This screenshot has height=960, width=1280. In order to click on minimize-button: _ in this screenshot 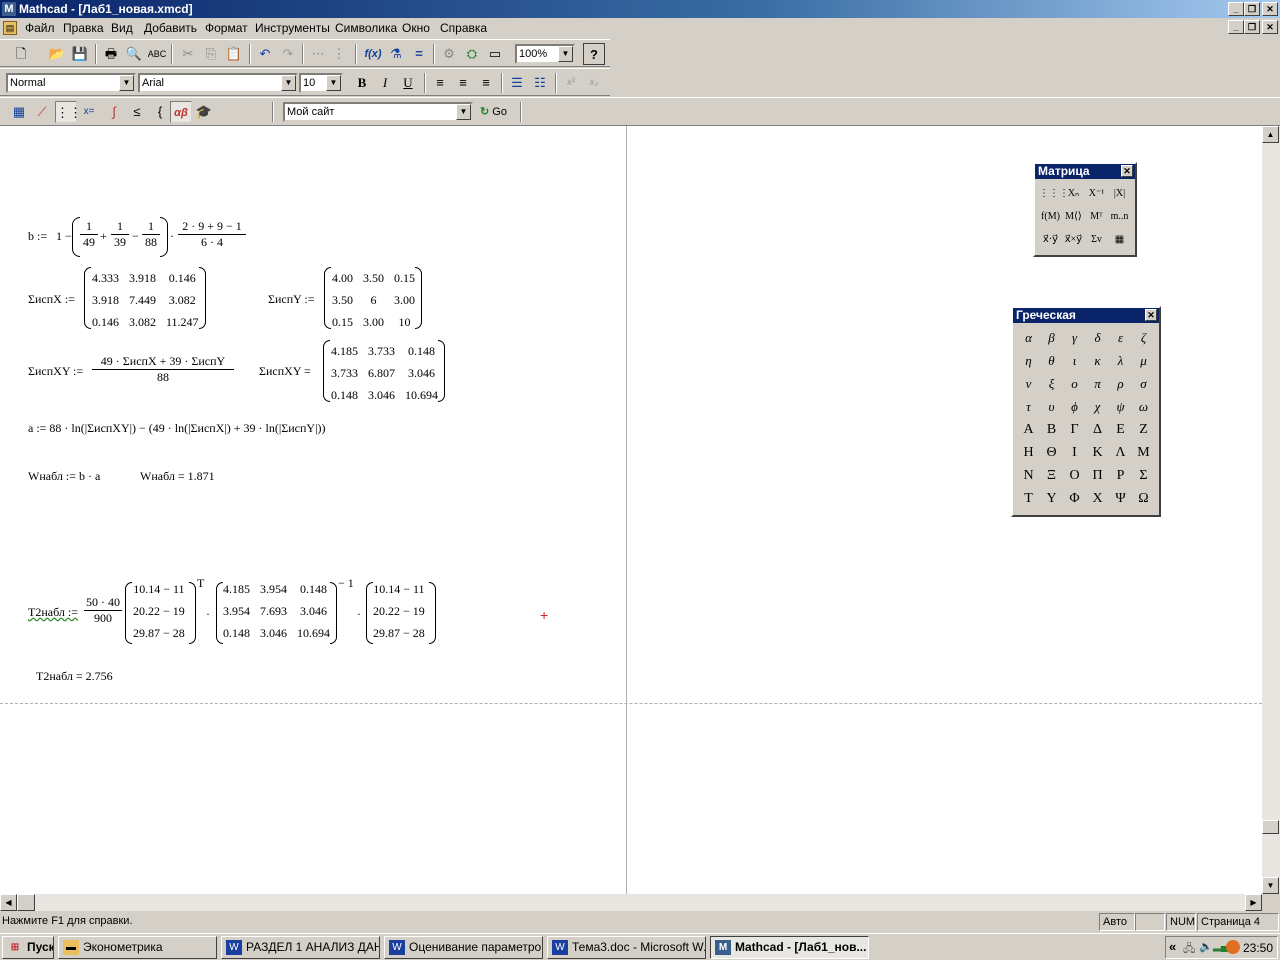, I will do `click(1236, 9)`.